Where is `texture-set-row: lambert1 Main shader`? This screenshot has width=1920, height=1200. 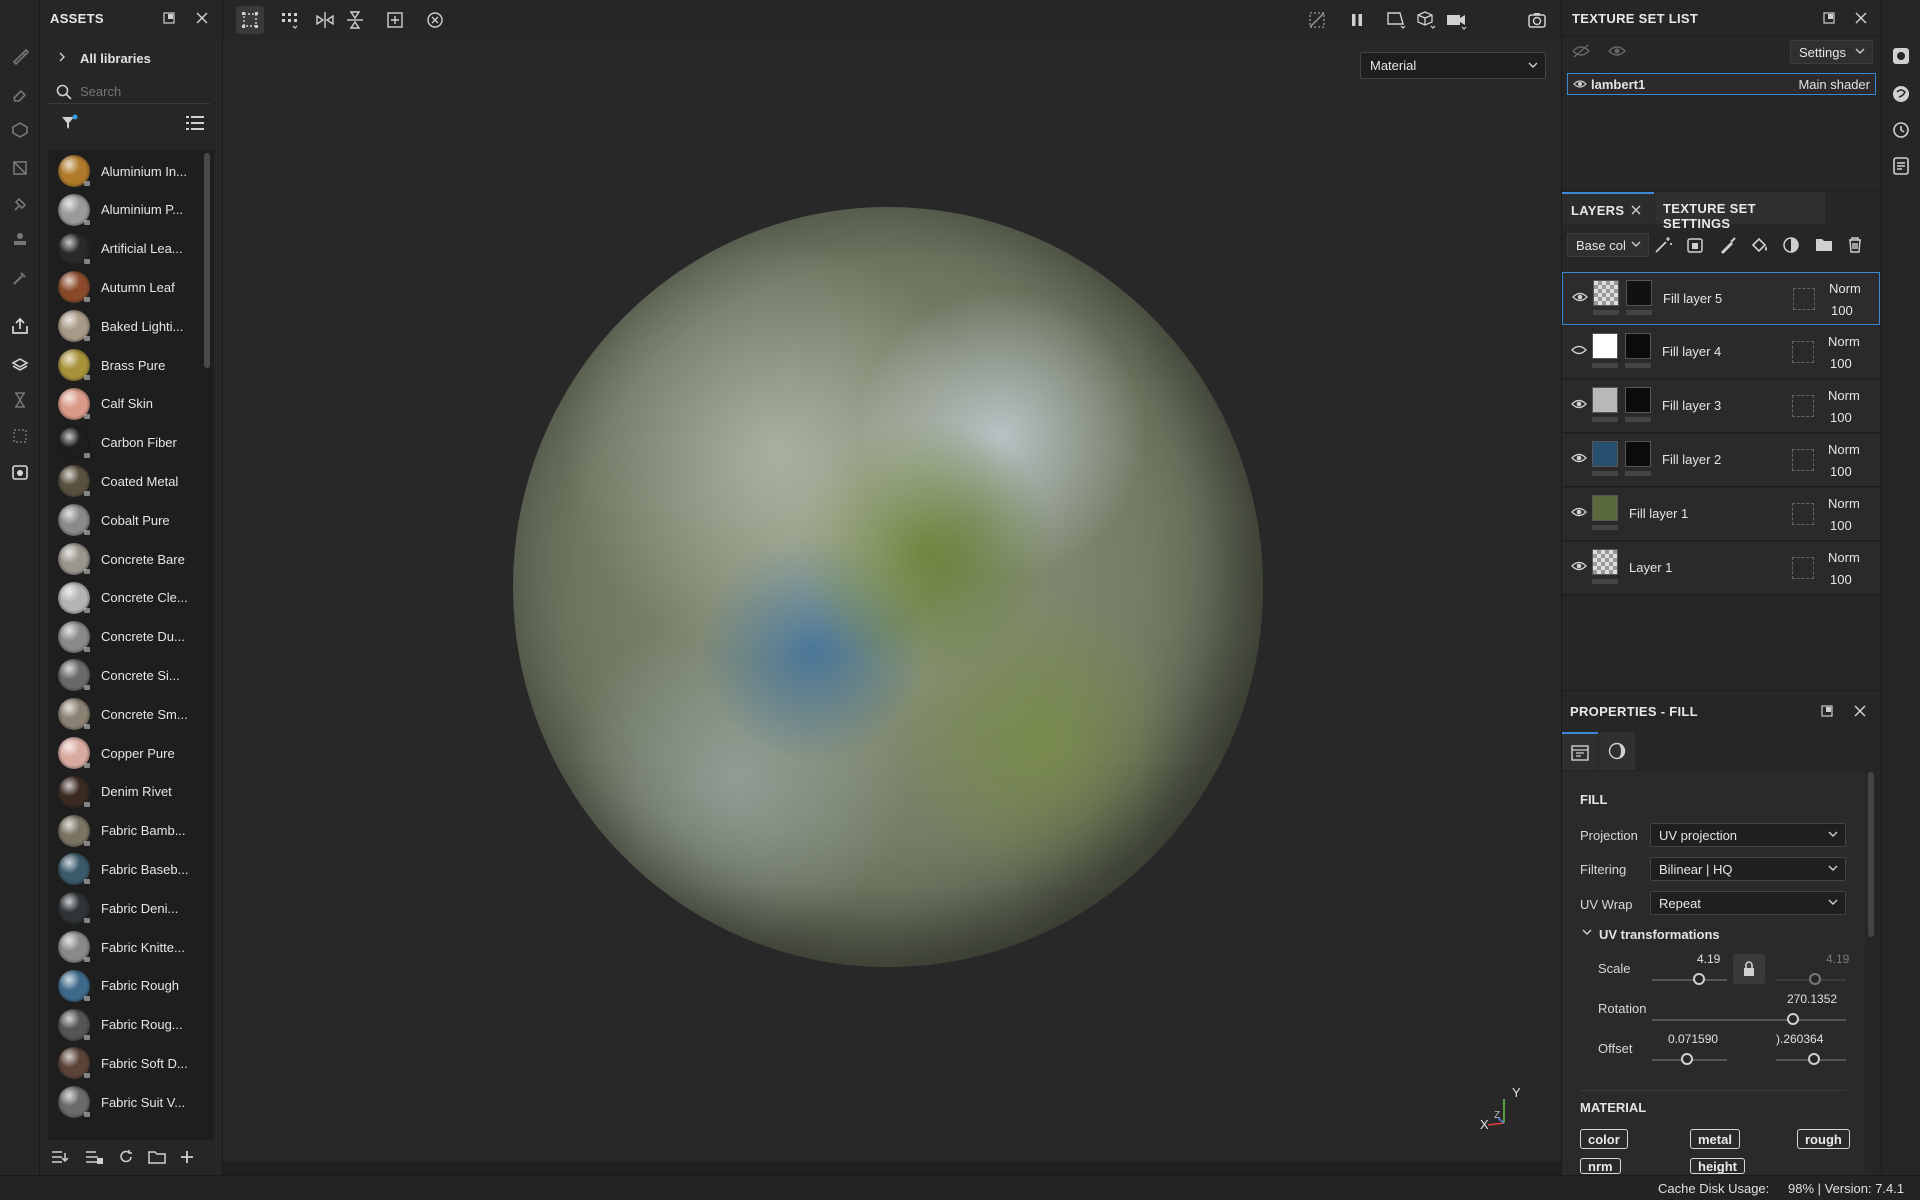 texture-set-row: lambert1 Main shader is located at coordinates (1721, 84).